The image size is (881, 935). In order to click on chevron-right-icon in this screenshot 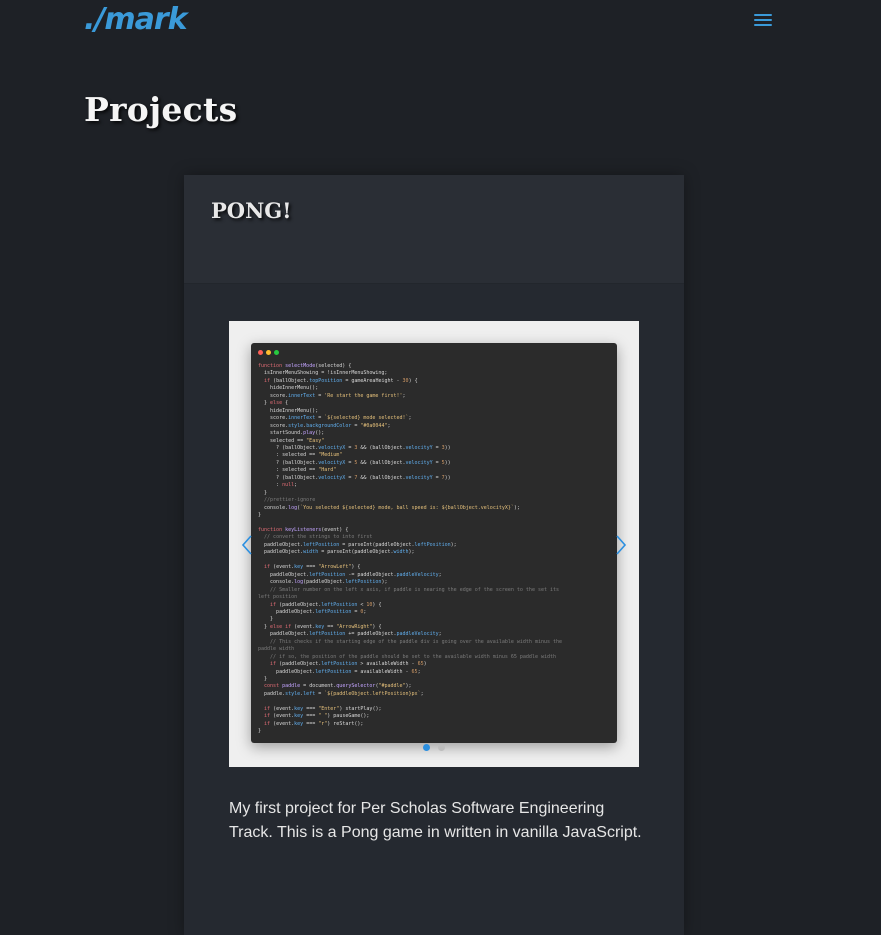, I will do `click(621, 545)`.